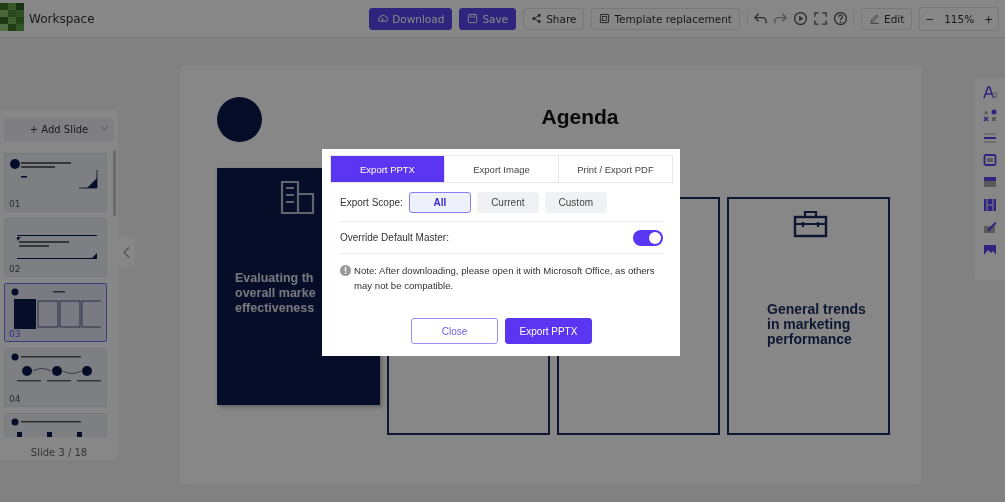  What do you see at coordinates (12, 16) in the screenshot?
I see `logo-icon` at bounding box center [12, 16].